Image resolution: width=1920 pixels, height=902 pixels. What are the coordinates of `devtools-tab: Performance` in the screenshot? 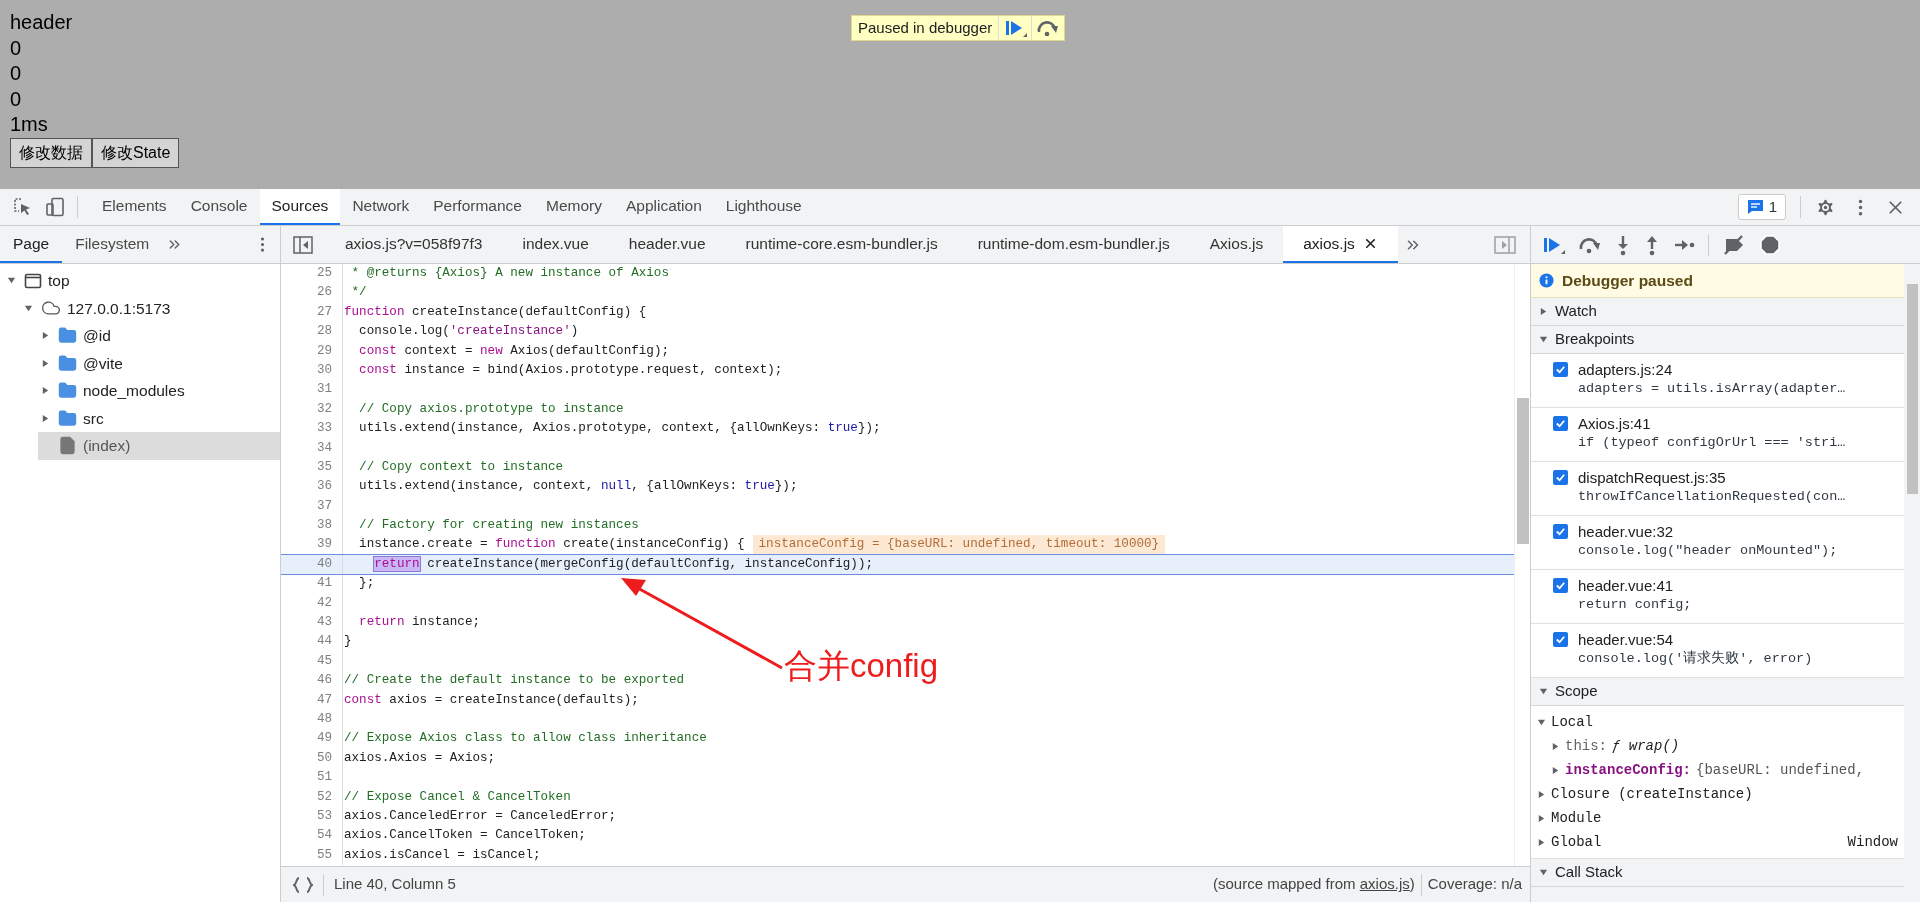 It's located at (477, 207).